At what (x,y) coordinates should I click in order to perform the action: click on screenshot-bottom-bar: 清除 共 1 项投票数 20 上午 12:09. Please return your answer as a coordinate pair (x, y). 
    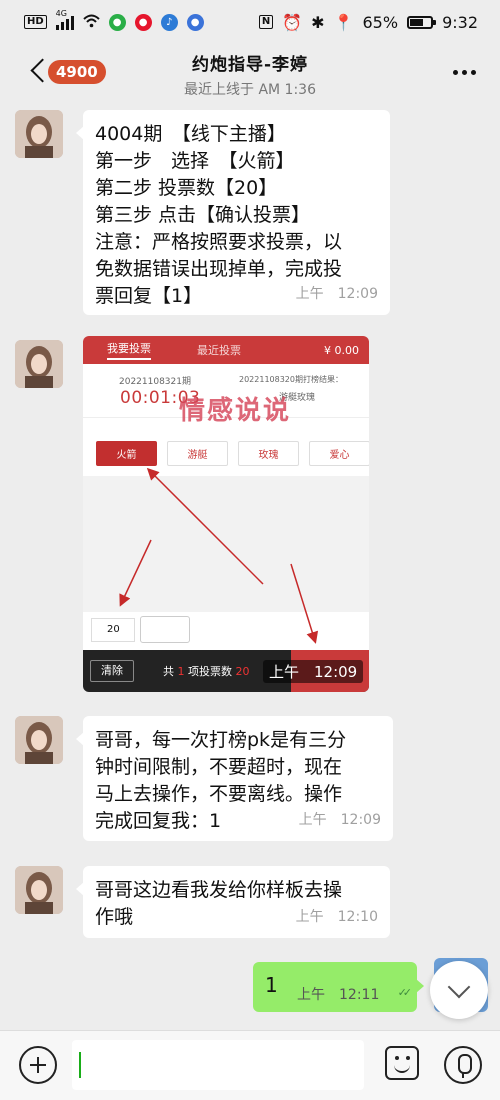
    Looking at the image, I should click on (226, 671).